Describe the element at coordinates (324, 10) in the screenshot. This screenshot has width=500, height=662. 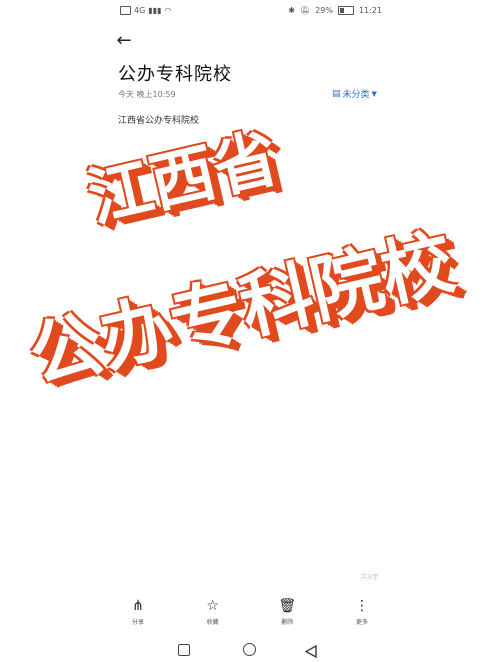
I see `battery-percent: 29%` at that location.